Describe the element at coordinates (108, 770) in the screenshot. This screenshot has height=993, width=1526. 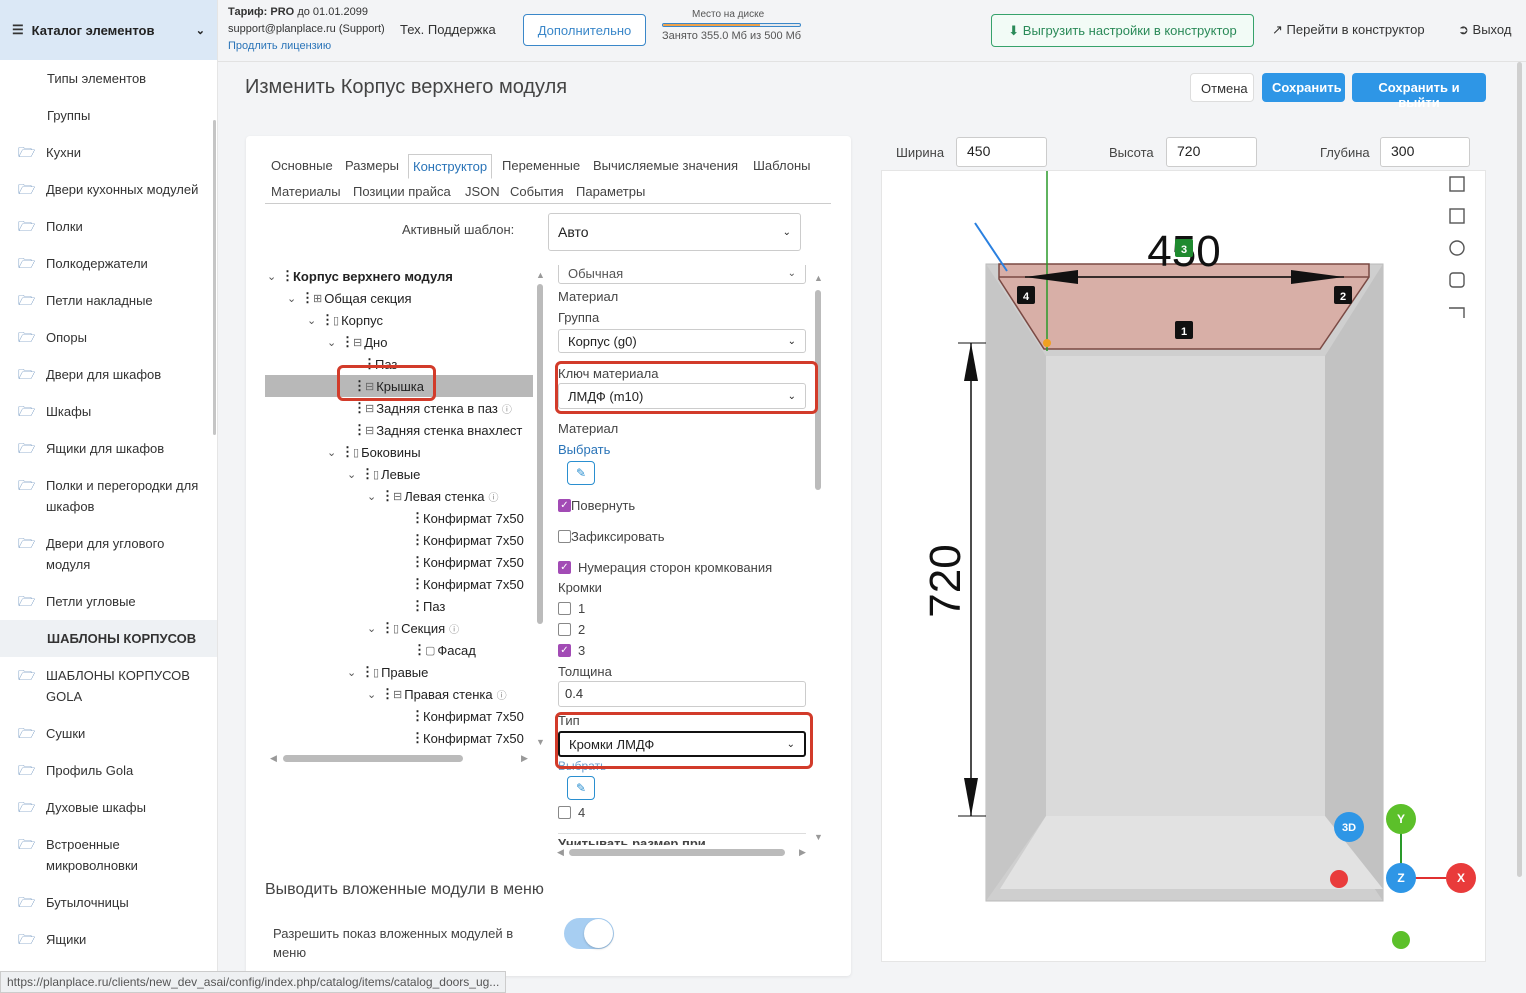
I see `sidebar-item: 🗁 Профиль Gola` at that location.